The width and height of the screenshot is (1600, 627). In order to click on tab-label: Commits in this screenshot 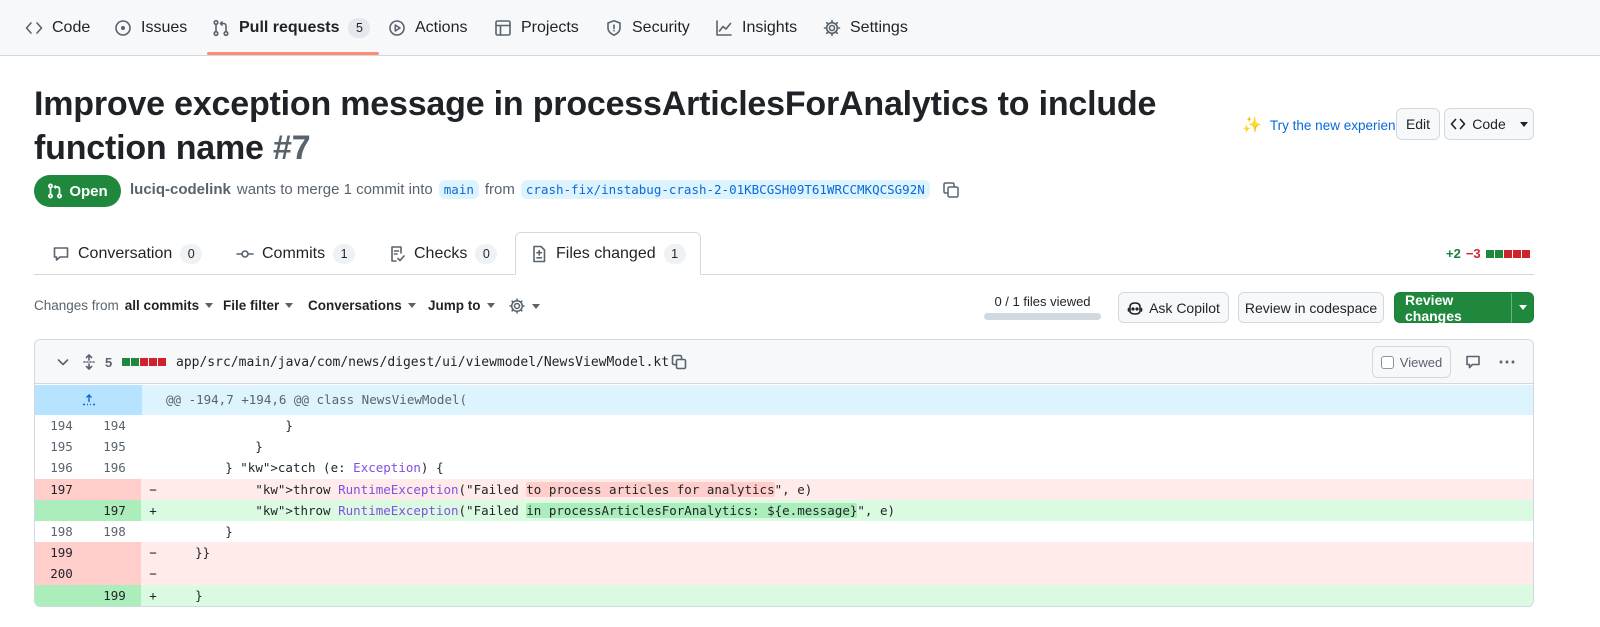, I will do `click(294, 253)`.